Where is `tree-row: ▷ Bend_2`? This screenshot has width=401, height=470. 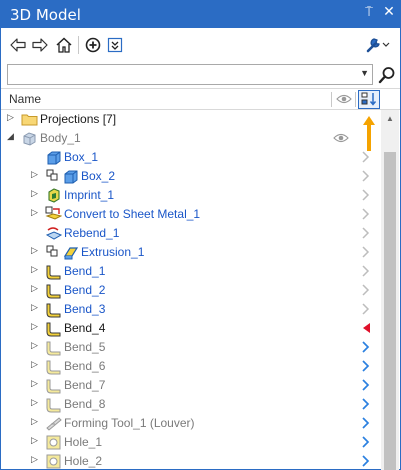 tree-row: ▷ Bend_2 is located at coordinates (191, 290).